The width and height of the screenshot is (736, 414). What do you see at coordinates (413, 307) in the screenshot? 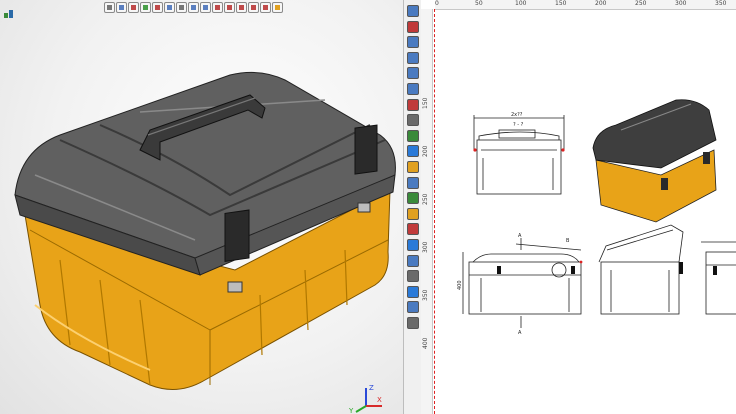
I see `plane-icon` at bounding box center [413, 307].